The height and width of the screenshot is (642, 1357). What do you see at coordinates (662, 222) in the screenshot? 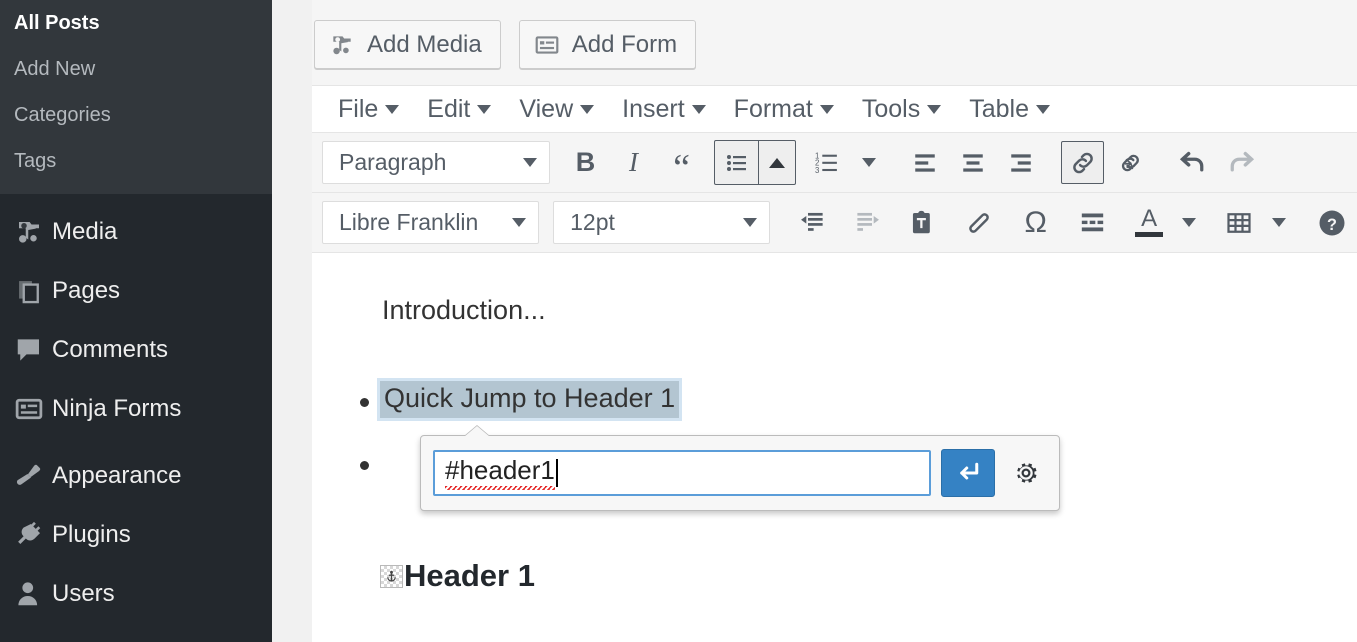
I see `font-size-select: 12pt` at bounding box center [662, 222].